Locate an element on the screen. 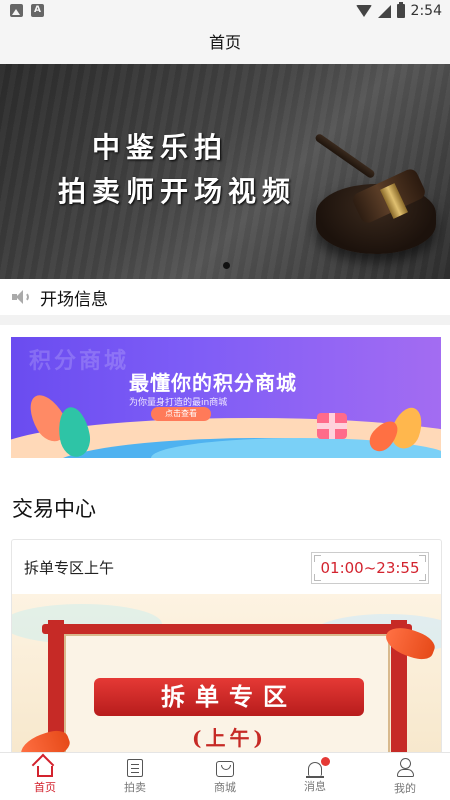  promo-view-button: 点击查看 is located at coordinates (181, 414).